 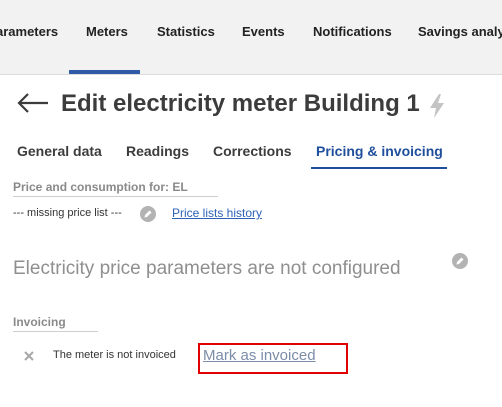 What do you see at coordinates (55, 331) in the screenshot?
I see `invoicing-divider` at bounding box center [55, 331].